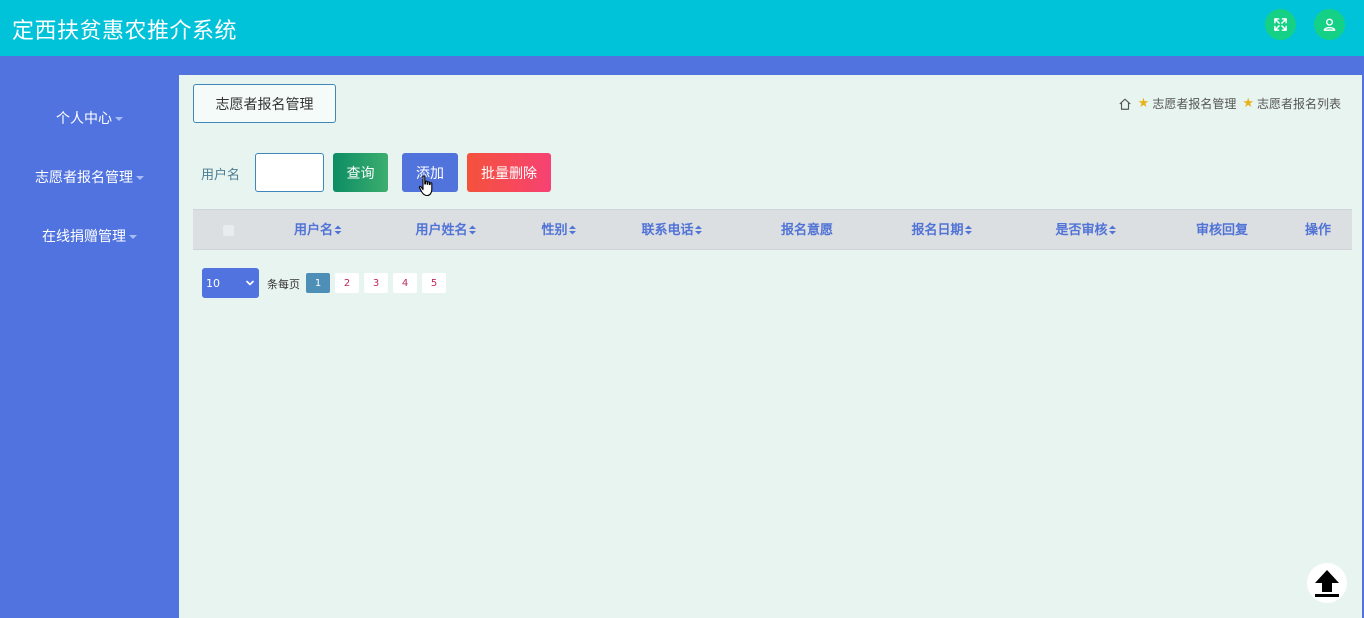 The height and width of the screenshot is (618, 1364). What do you see at coordinates (1318, 230) in the screenshot?
I see `column-header-actions: 操作` at bounding box center [1318, 230].